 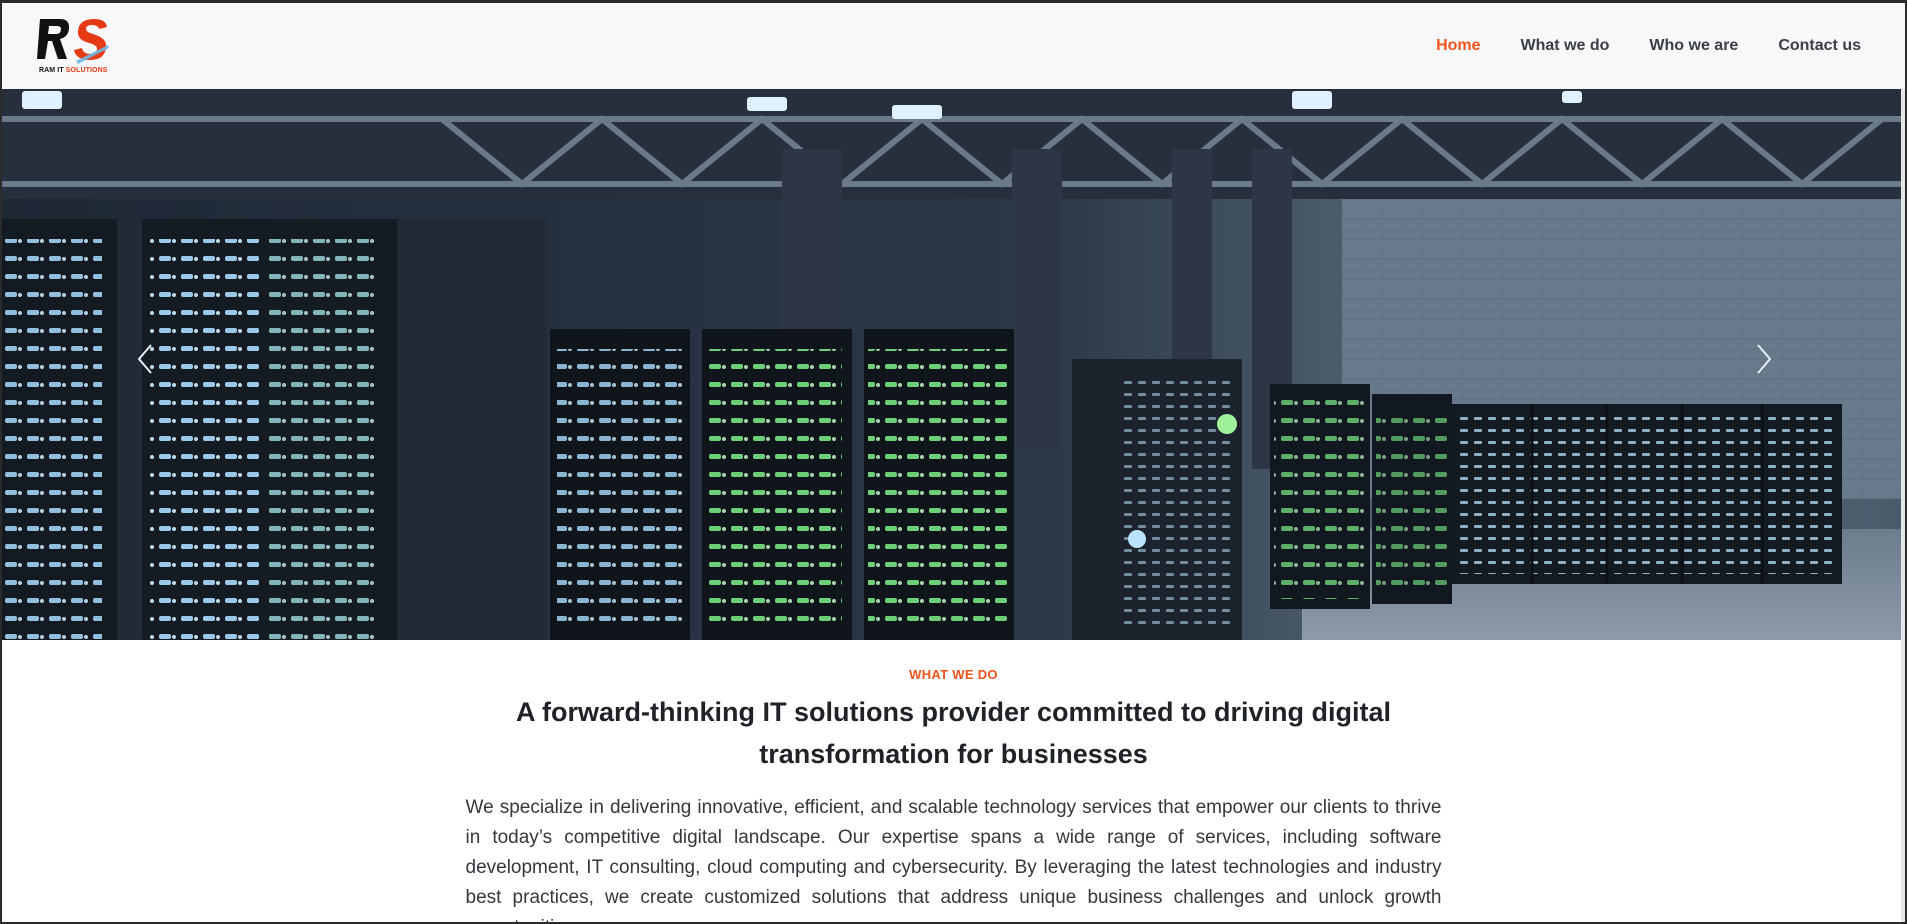 I want to click on nav-what-we-do: What we do, so click(x=1565, y=46).